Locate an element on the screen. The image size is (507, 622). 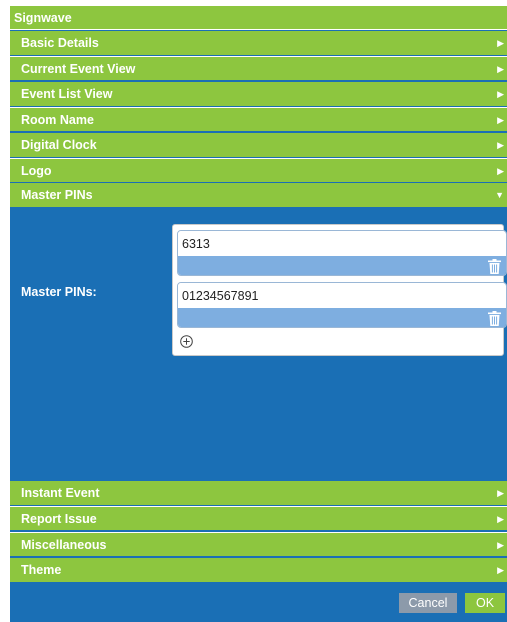
section-label: Digital Clock is located at coordinates (59, 145).